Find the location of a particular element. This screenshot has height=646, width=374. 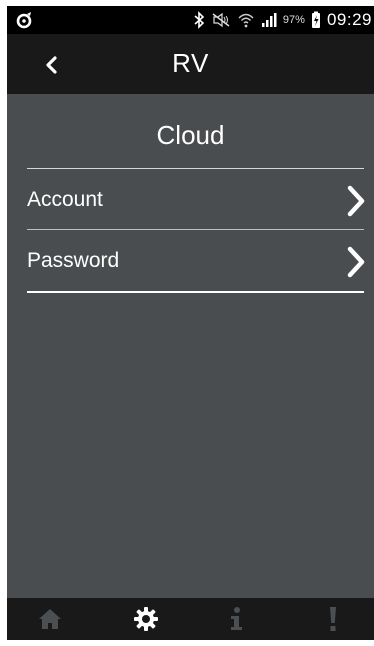

menu-item-label: Account is located at coordinates (65, 199).